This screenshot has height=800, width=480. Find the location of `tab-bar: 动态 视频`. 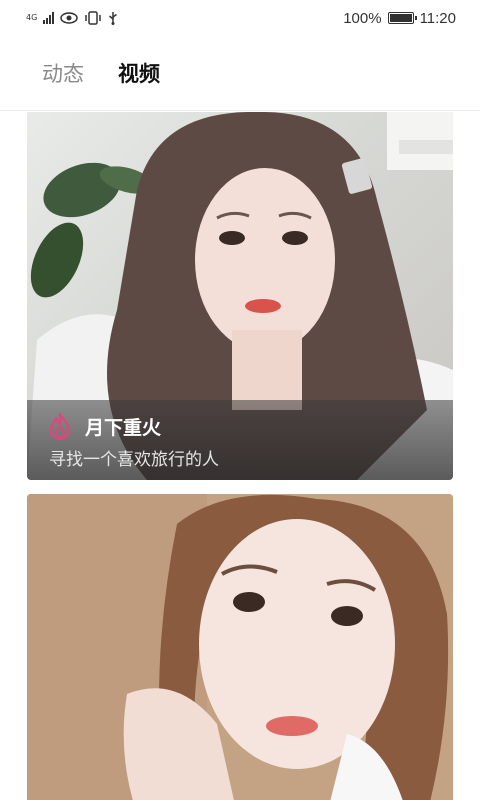

tab-bar: 动态 视频 is located at coordinates (240, 73).